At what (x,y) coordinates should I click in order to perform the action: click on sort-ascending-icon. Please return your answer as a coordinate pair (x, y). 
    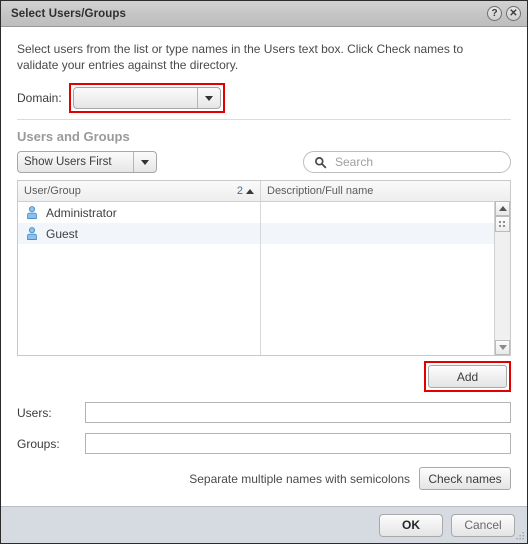
    Looking at the image, I should click on (250, 191).